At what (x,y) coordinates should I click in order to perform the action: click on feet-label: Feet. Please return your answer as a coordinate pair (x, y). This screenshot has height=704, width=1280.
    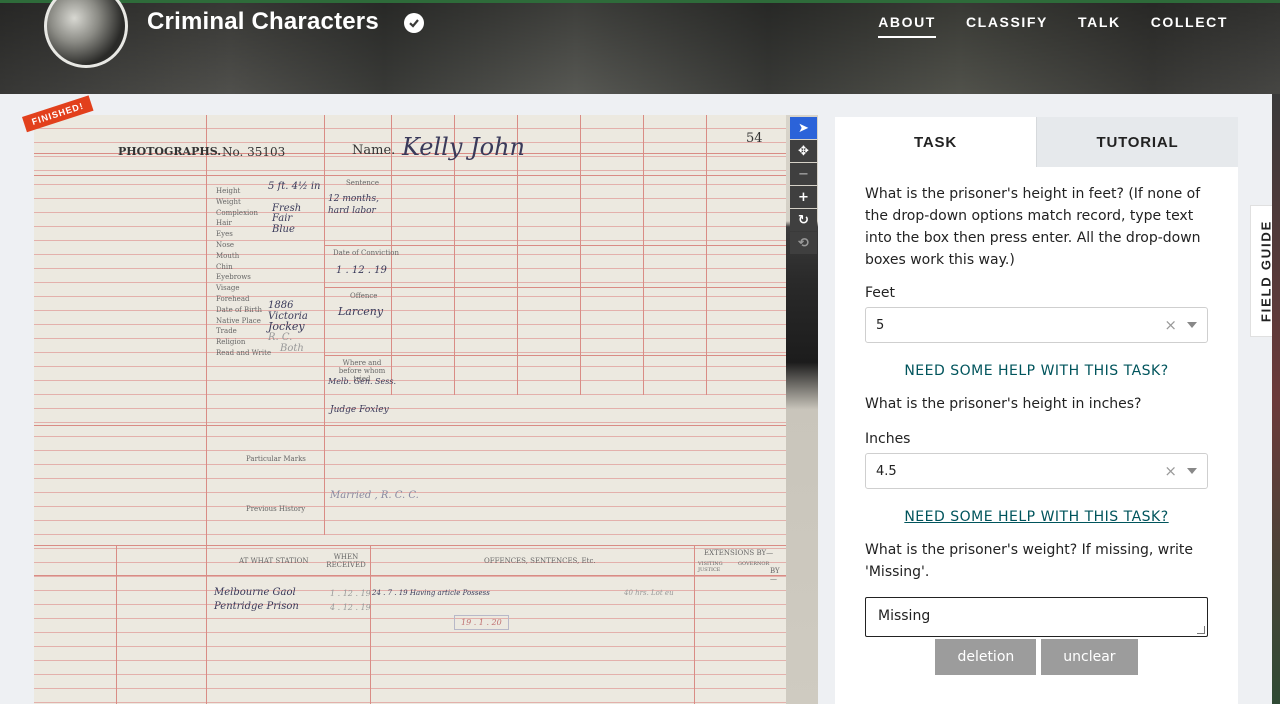
    Looking at the image, I should click on (880, 293).